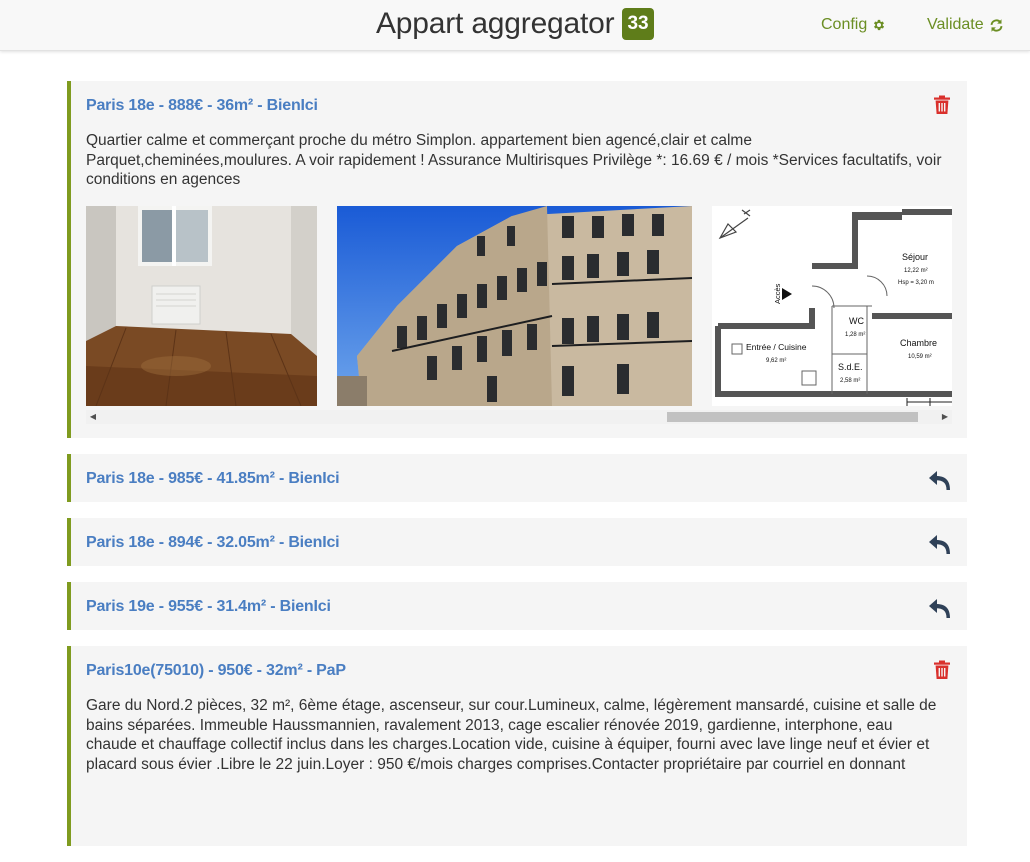  Describe the element at coordinates (850, 367) in the screenshot. I see `floorplan-label-sde: S.d.E.` at that location.